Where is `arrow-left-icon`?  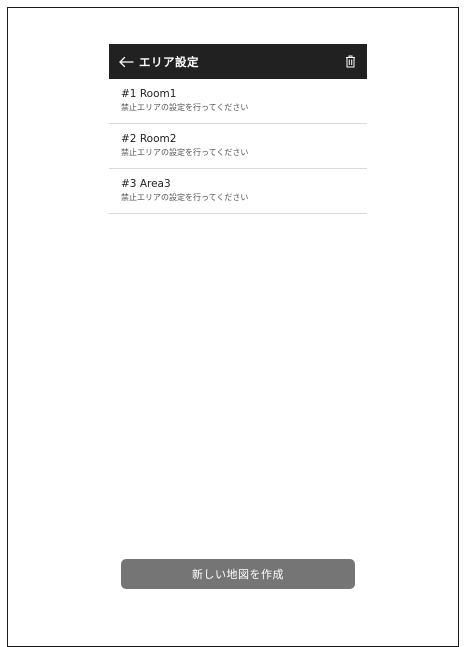
arrow-left-icon is located at coordinates (126, 61).